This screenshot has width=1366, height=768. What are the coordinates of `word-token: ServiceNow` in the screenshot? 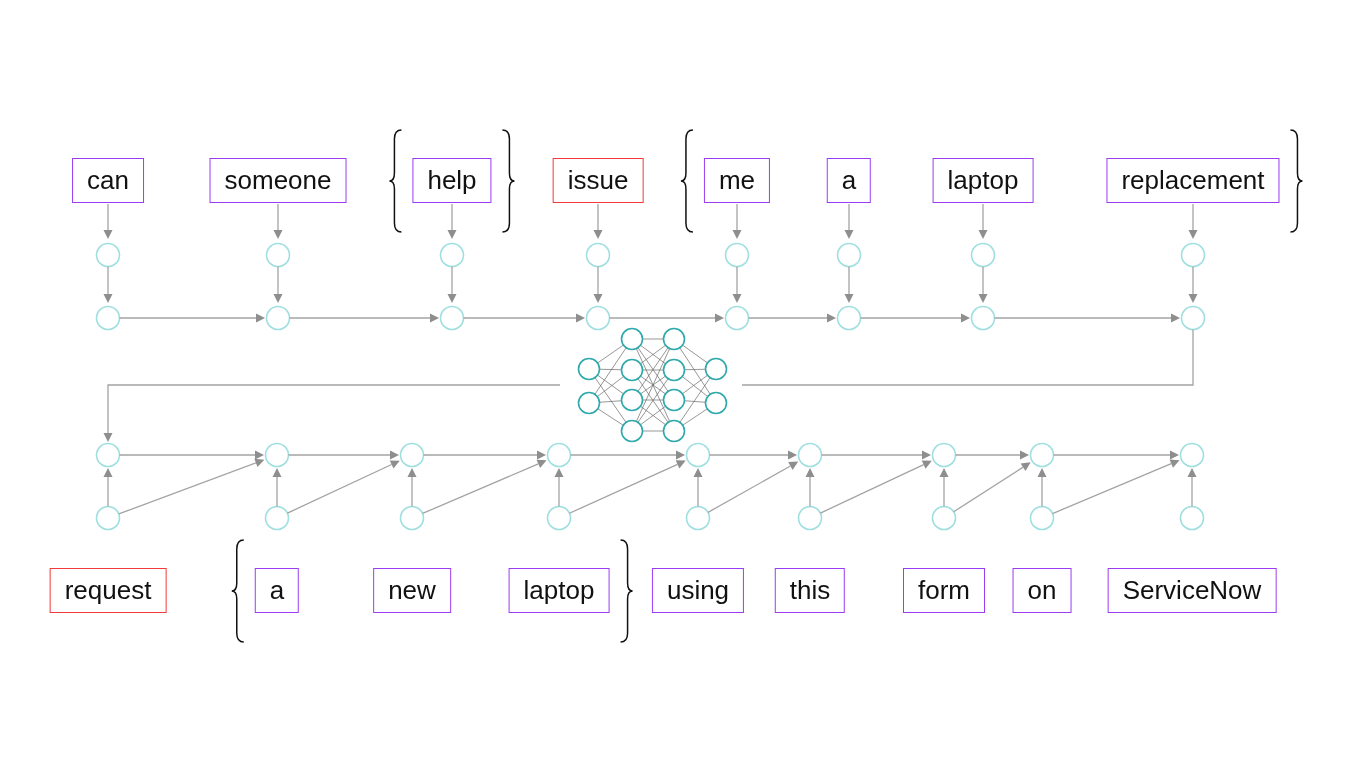 It's located at (1192, 590).